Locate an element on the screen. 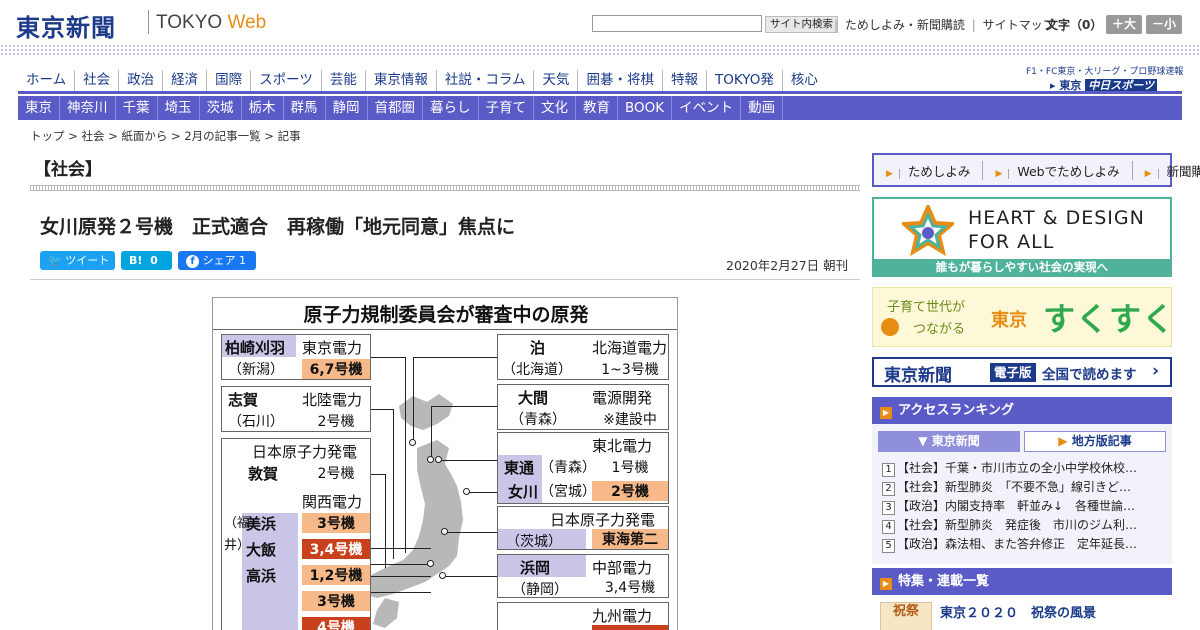 The width and height of the screenshot is (1200, 630). nav-item-sports: スポーツ is located at coordinates (285, 81).